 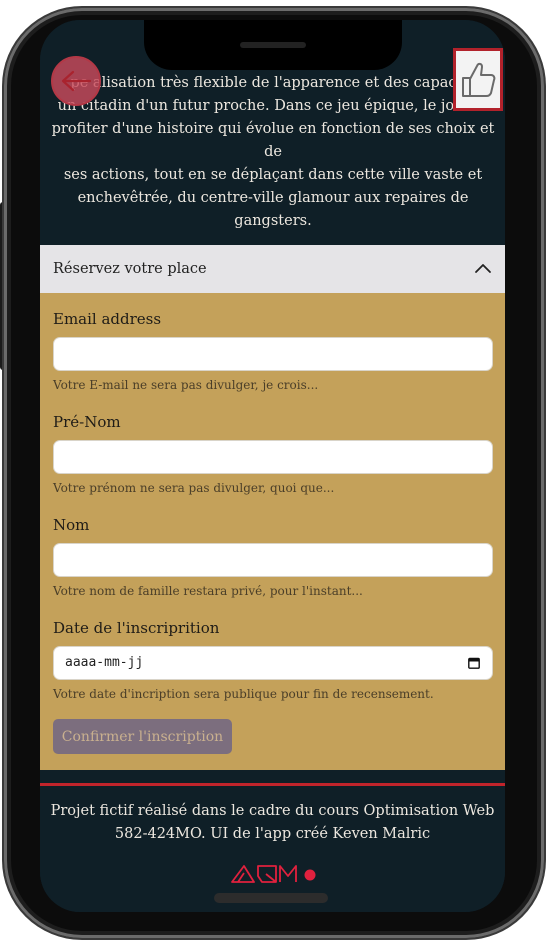 I want to click on like-button, so click(x=478, y=79).